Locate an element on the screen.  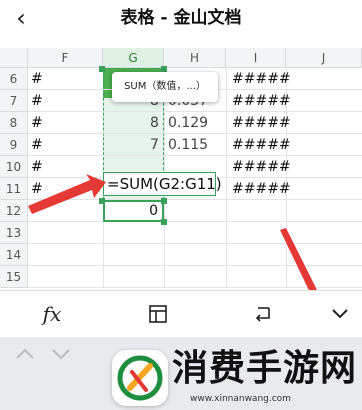
previous-field-button is located at coordinates (25, 354).